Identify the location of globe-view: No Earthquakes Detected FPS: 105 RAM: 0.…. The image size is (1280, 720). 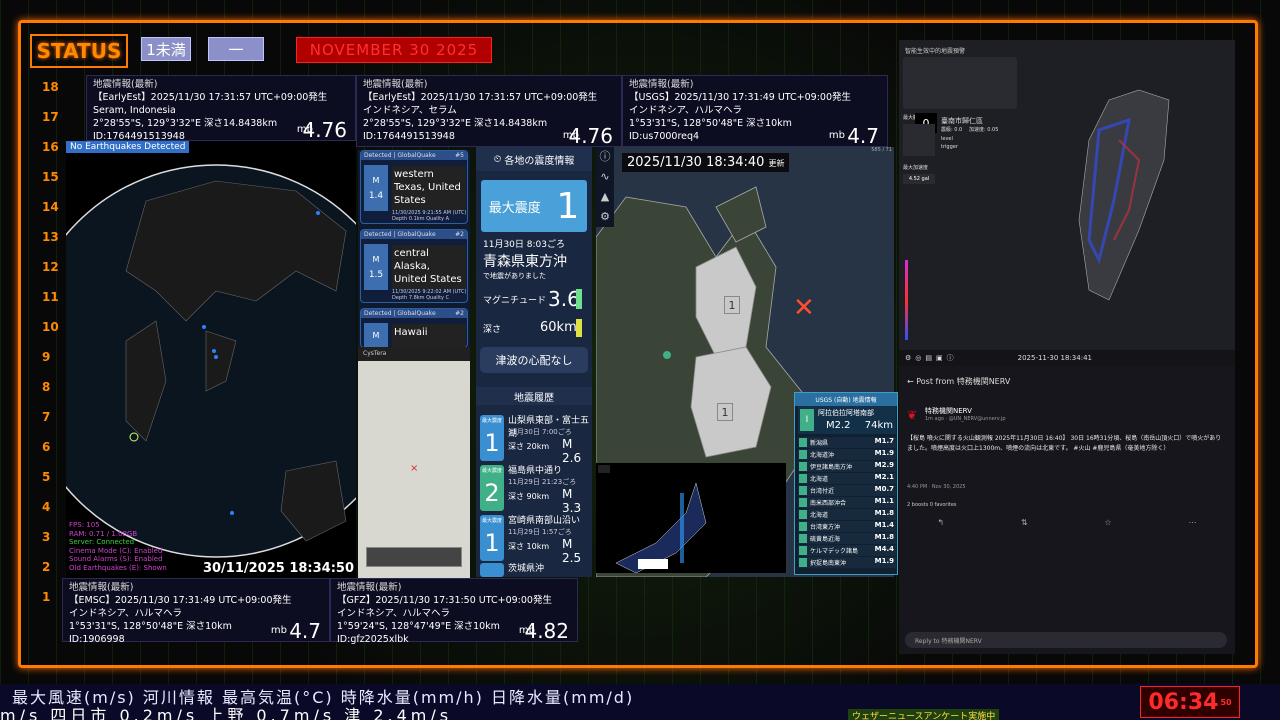
(211, 359).